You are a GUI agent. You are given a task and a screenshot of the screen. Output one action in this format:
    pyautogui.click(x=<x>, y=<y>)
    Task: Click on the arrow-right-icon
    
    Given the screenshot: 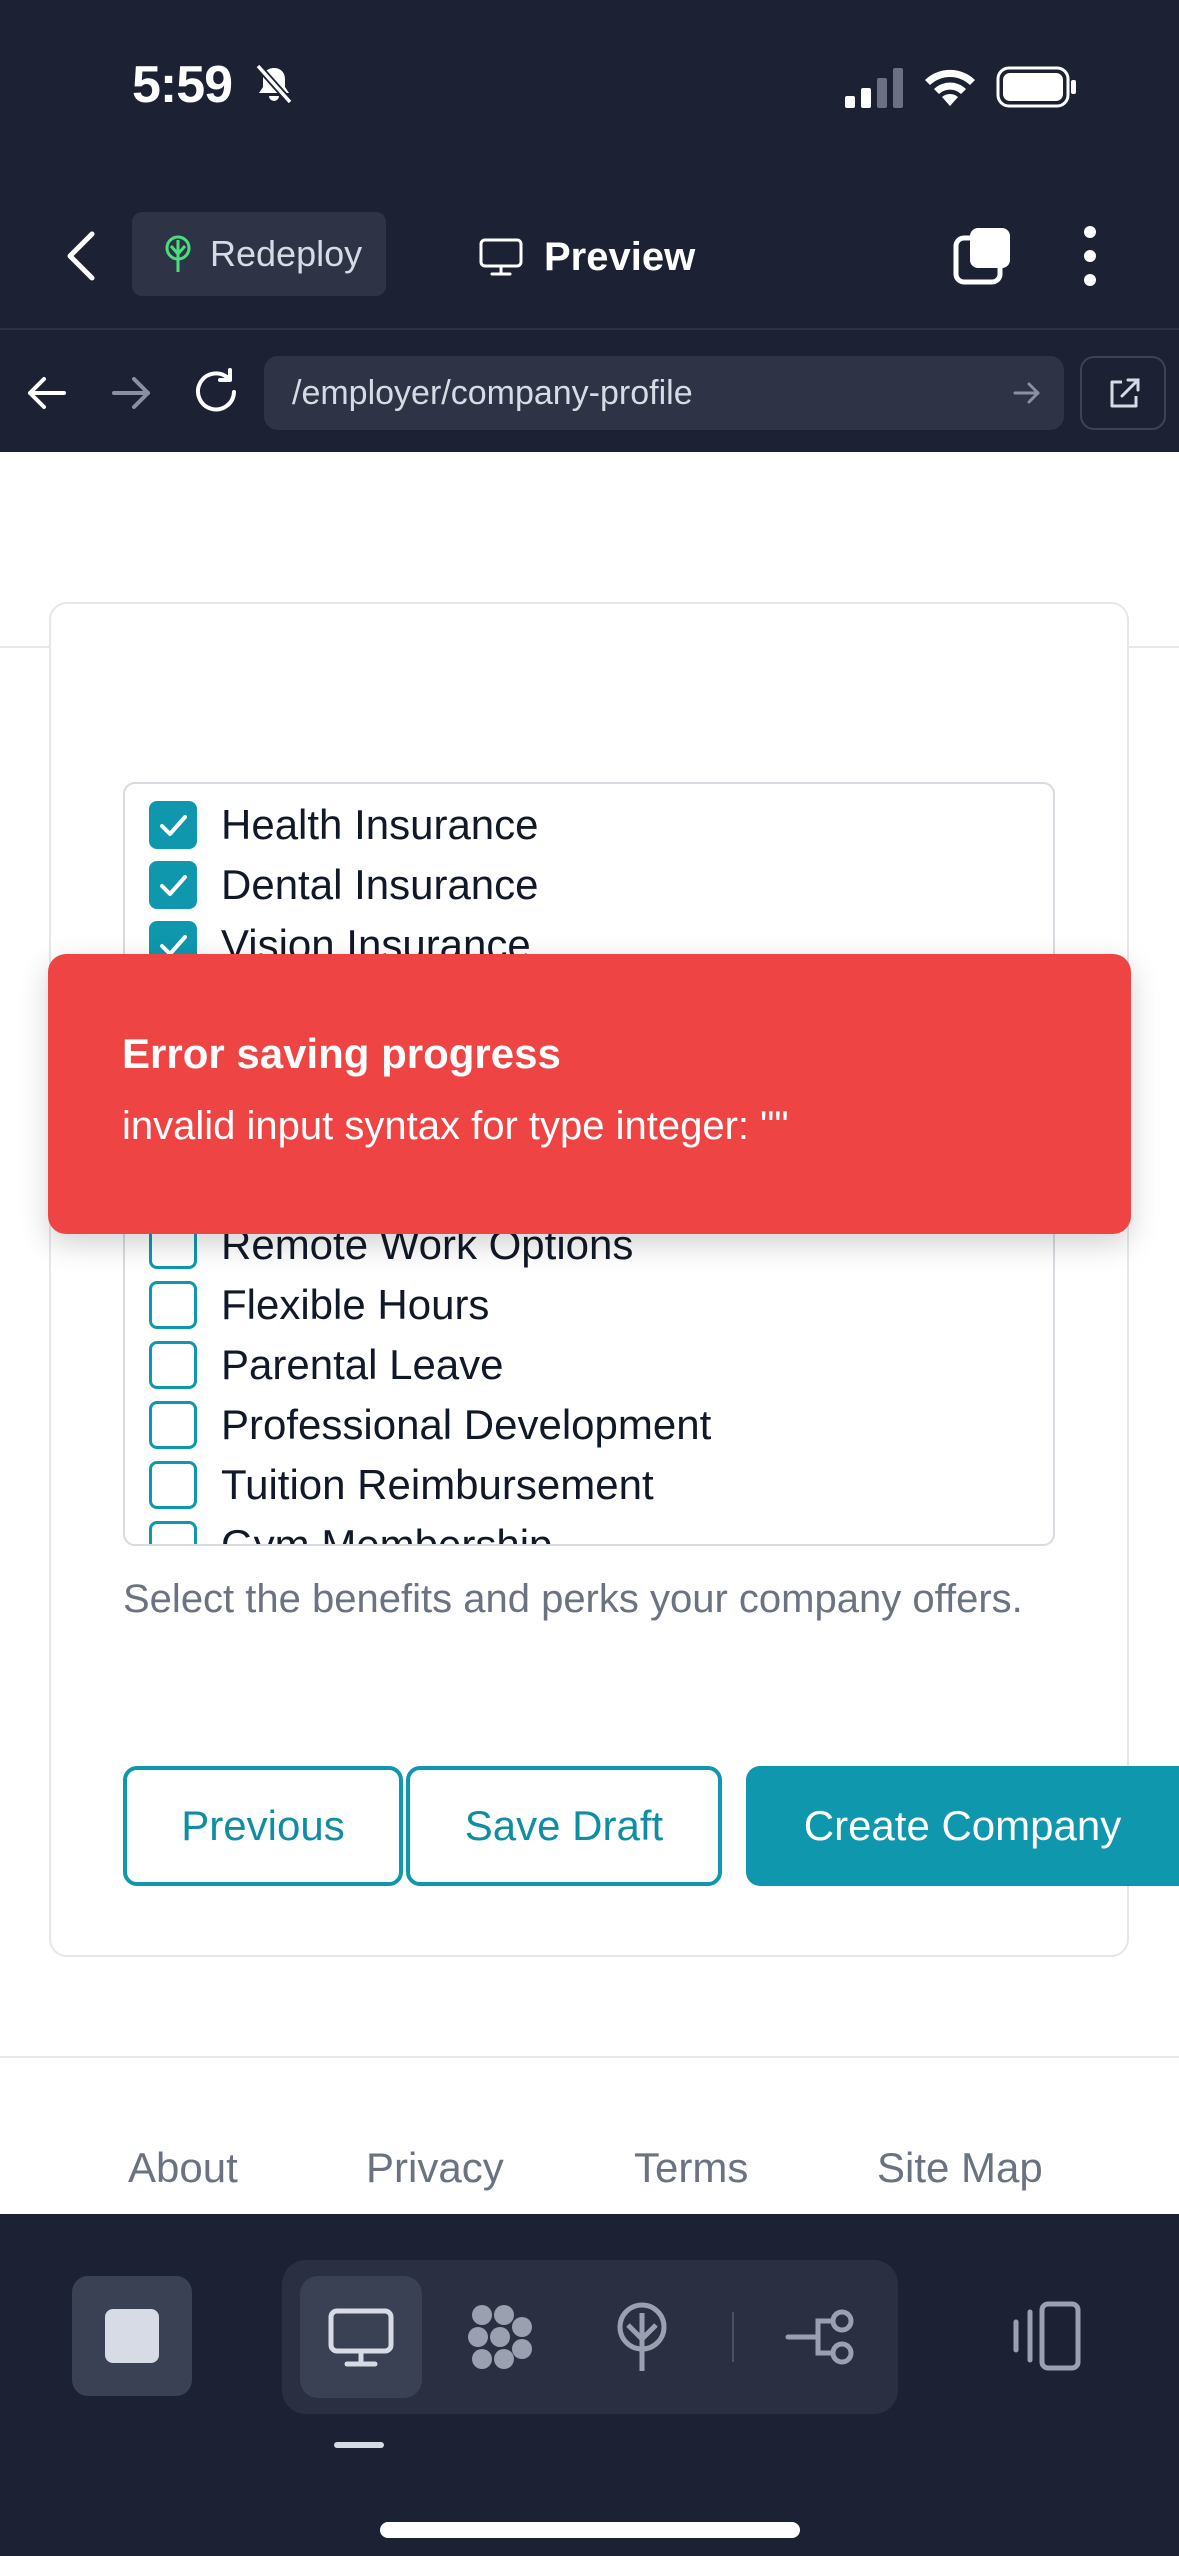 What is the action you would take?
    pyautogui.click(x=131, y=393)
    